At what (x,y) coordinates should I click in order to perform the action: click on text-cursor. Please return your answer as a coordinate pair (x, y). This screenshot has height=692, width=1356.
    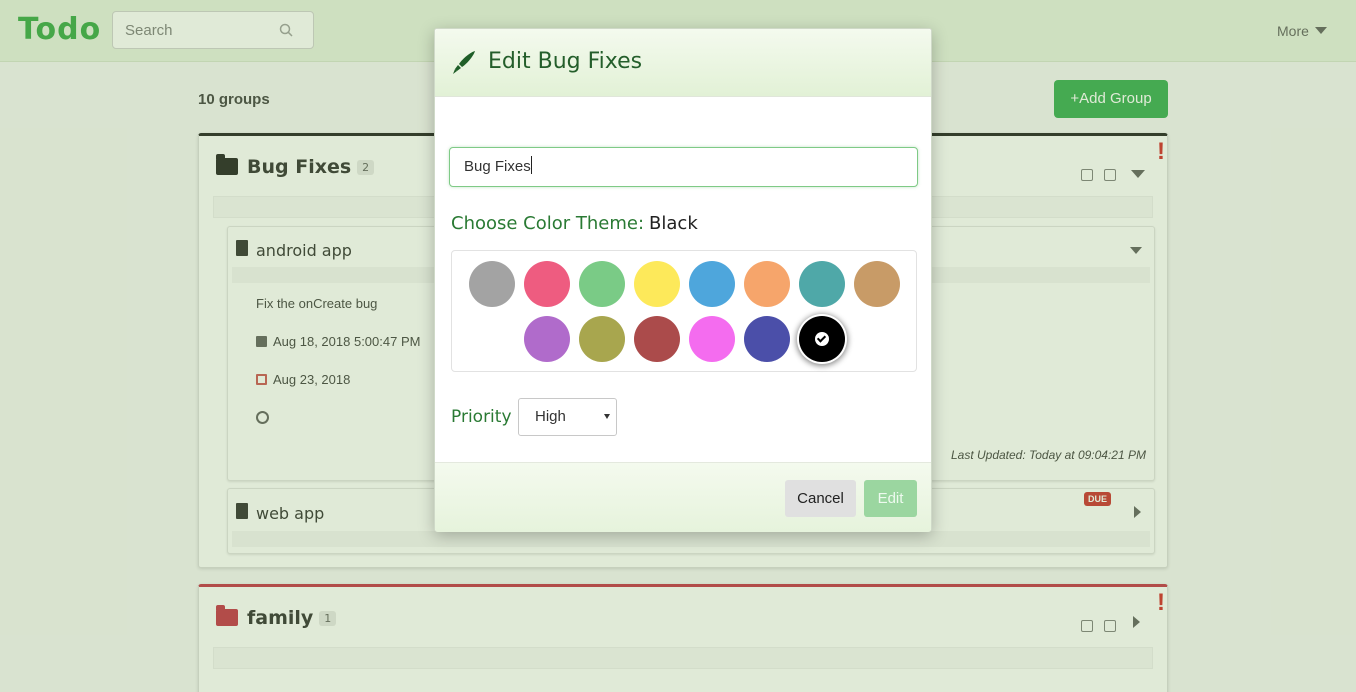
    Looking at the image, I should click on (531, 165).